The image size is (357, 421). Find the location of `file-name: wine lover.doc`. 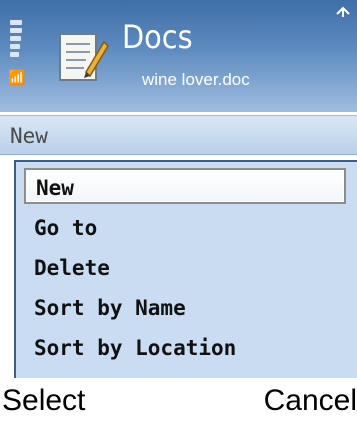

file-name: wine lover.doc is located at coordinates (196, 79).